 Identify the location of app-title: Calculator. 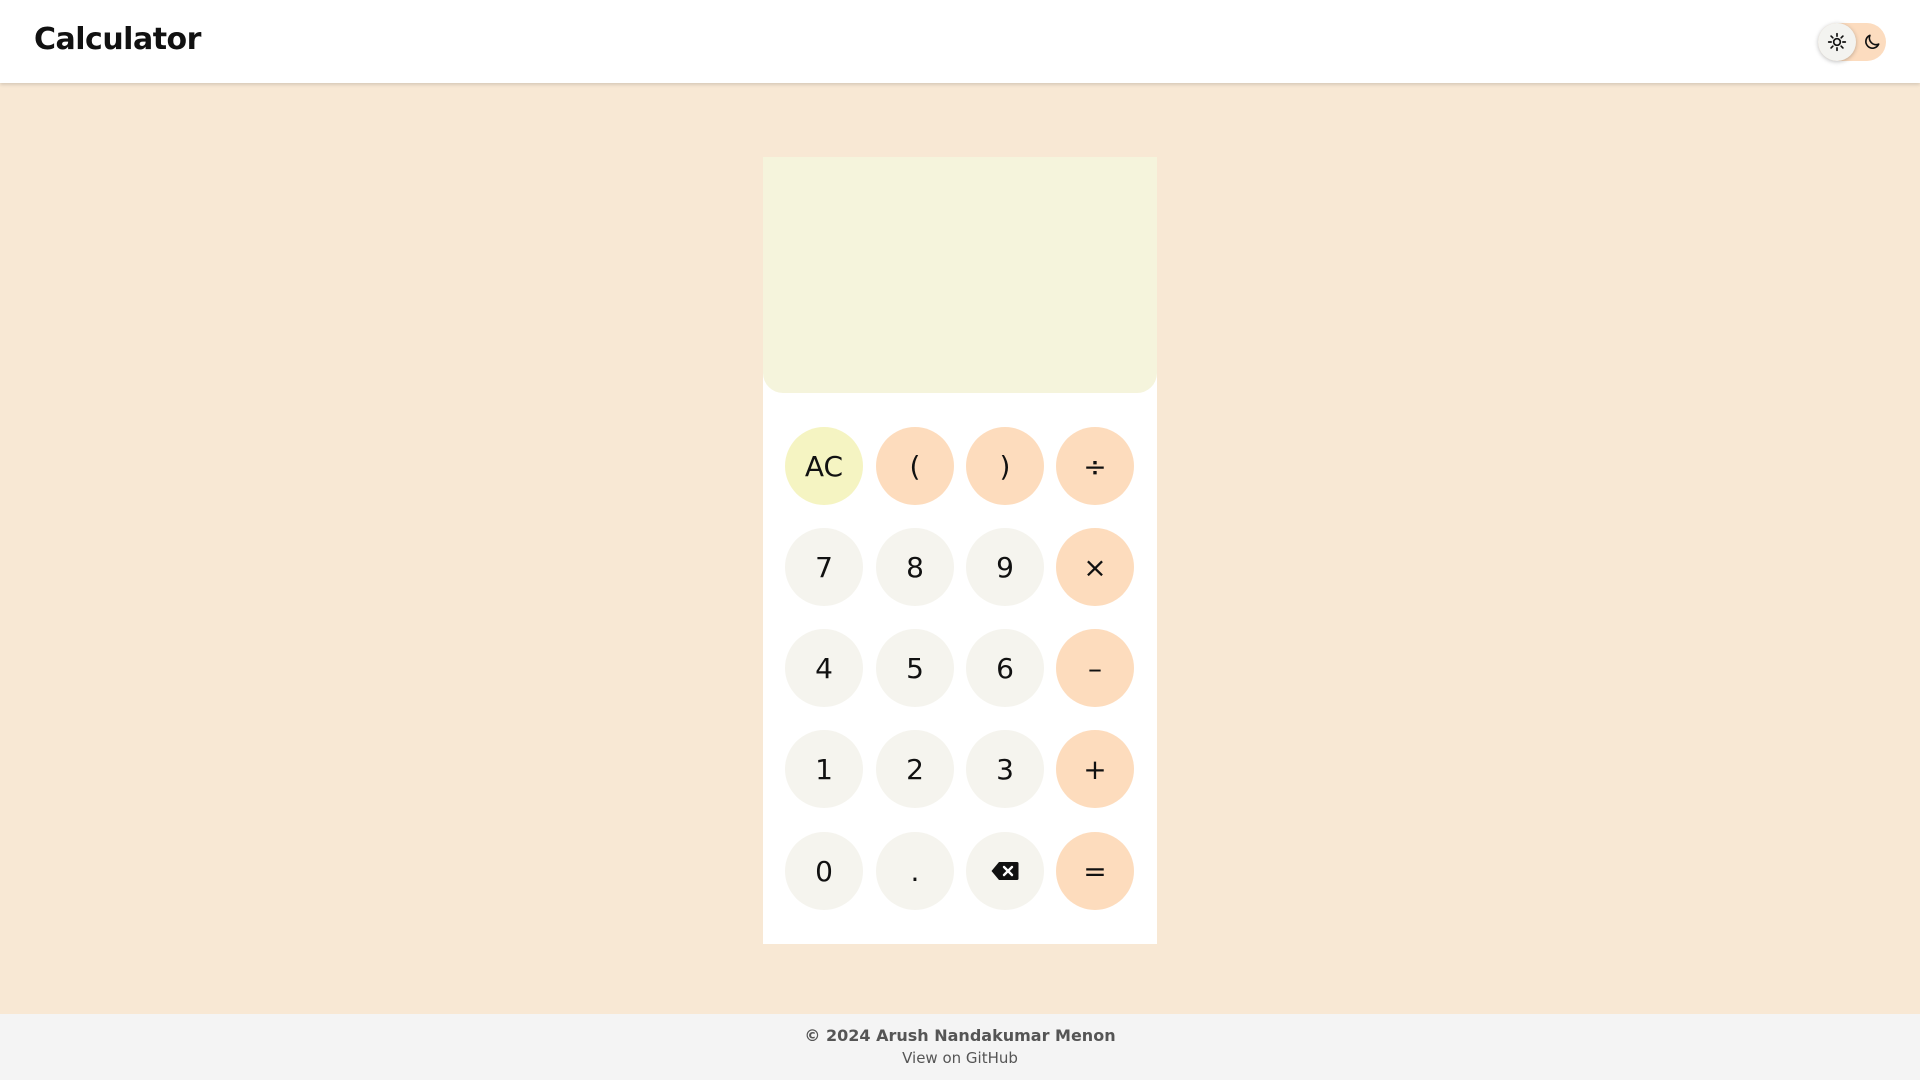
(117, 39).